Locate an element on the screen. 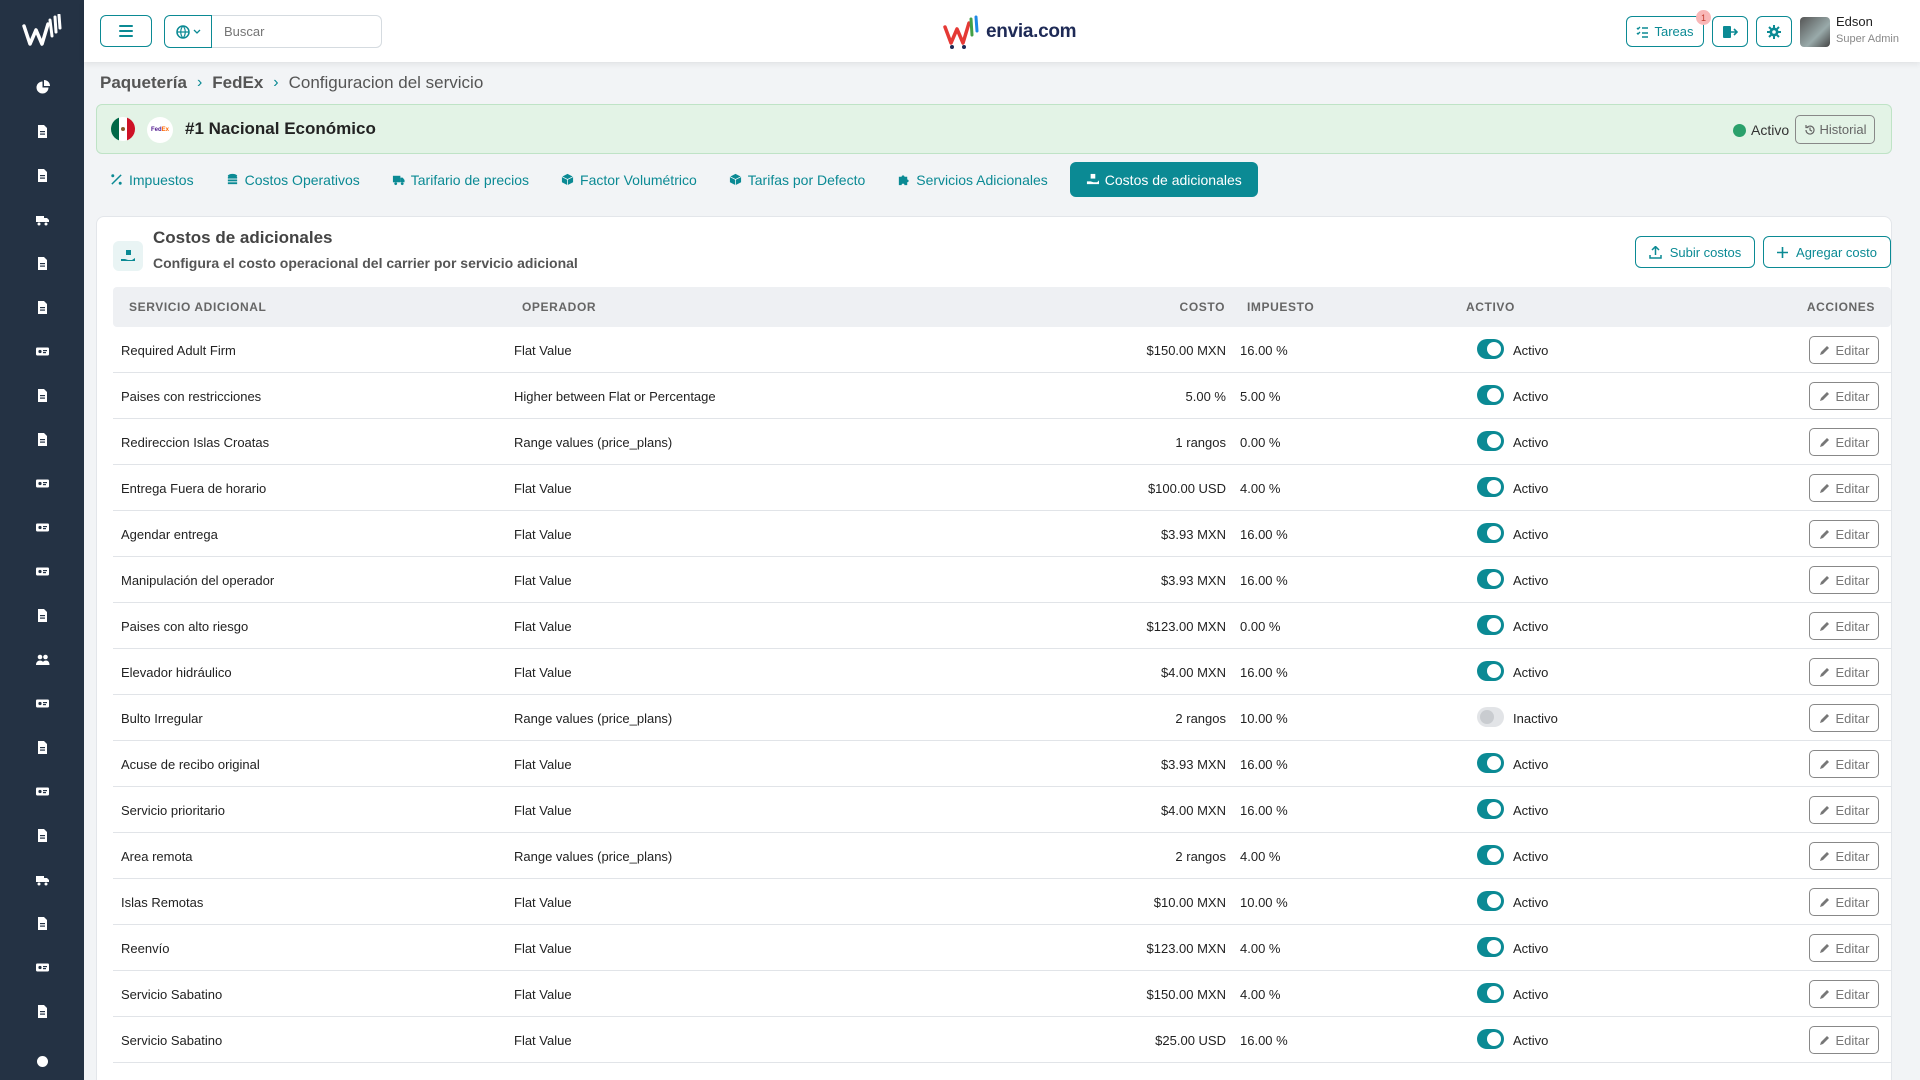 The width and height of the screenshot is (1920, 1080). cell-cost: $3.93 MXN is located at coordinates (1193, 764).